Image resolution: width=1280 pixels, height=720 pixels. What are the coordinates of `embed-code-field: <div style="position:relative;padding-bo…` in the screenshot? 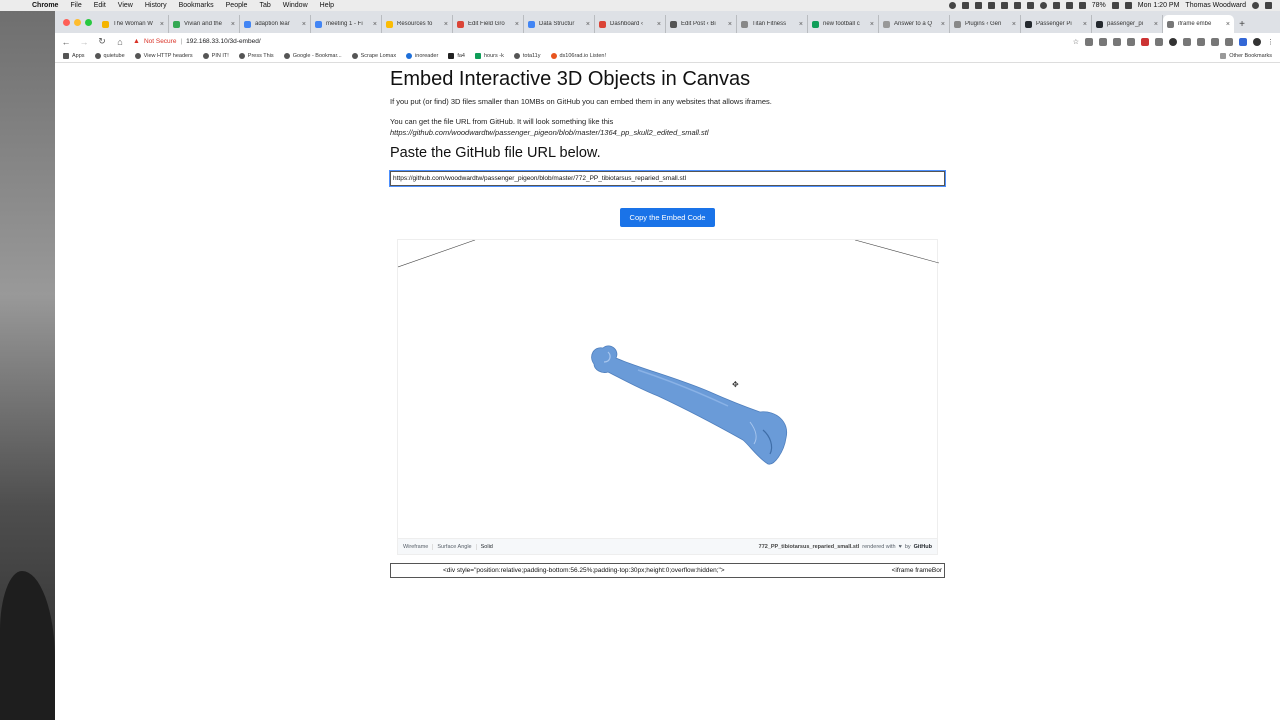 It's located at (667, 570).